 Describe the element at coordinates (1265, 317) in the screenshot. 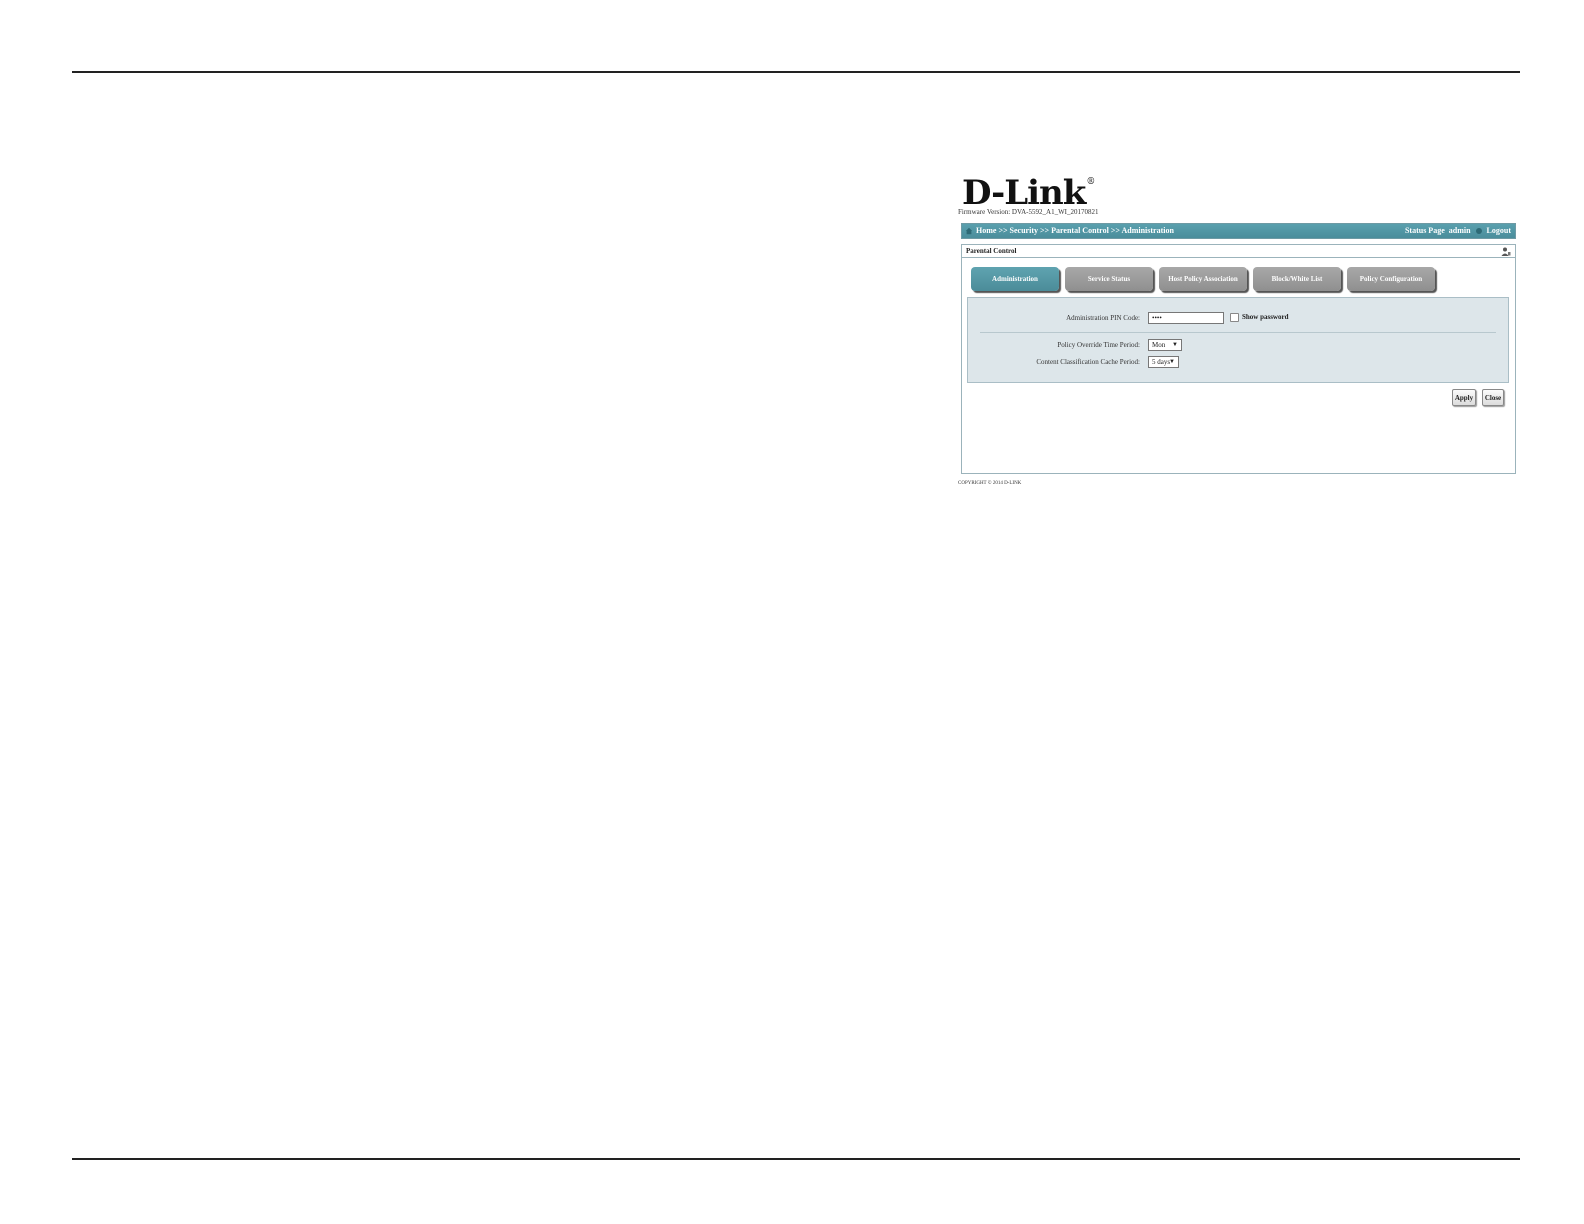

I see `show-password-label: Show password` at that location.